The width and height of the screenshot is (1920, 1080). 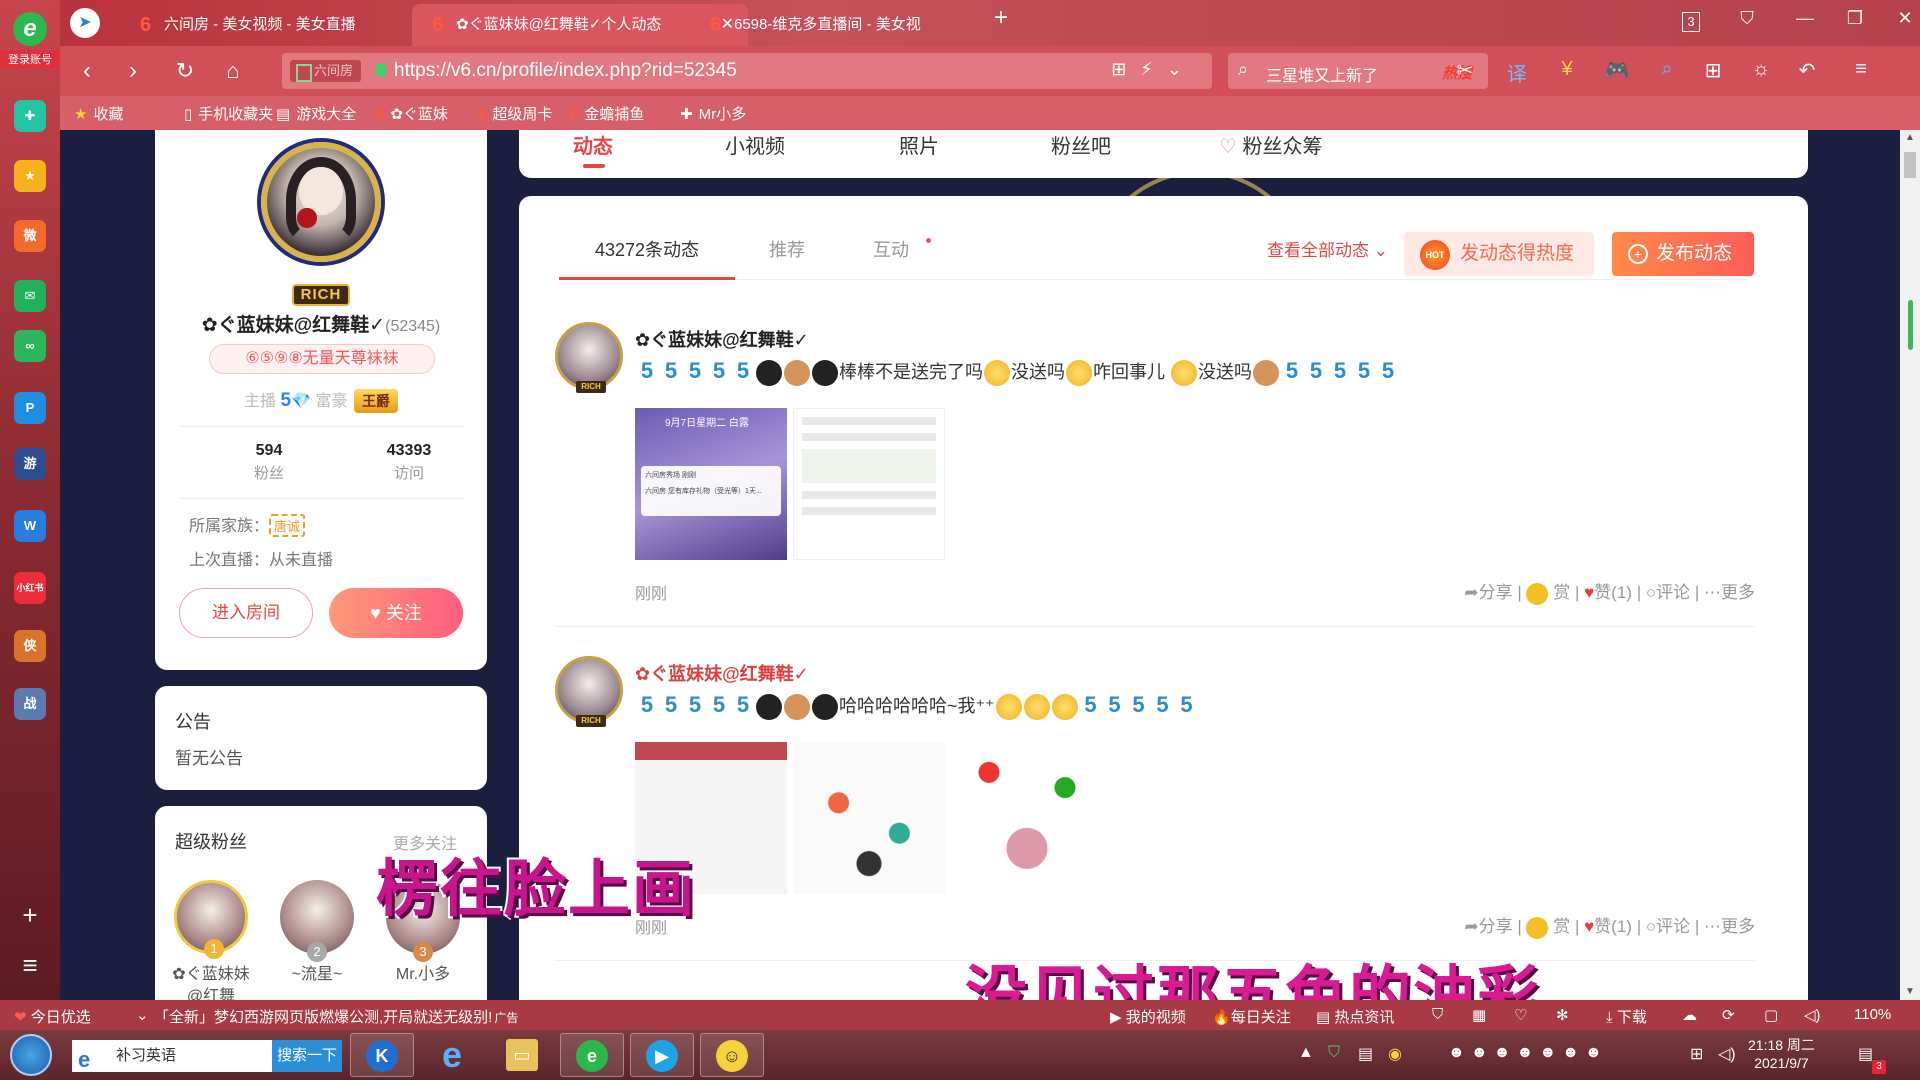 I want to click on sync-icon: ⟳, so click(x=1728, y=1015).